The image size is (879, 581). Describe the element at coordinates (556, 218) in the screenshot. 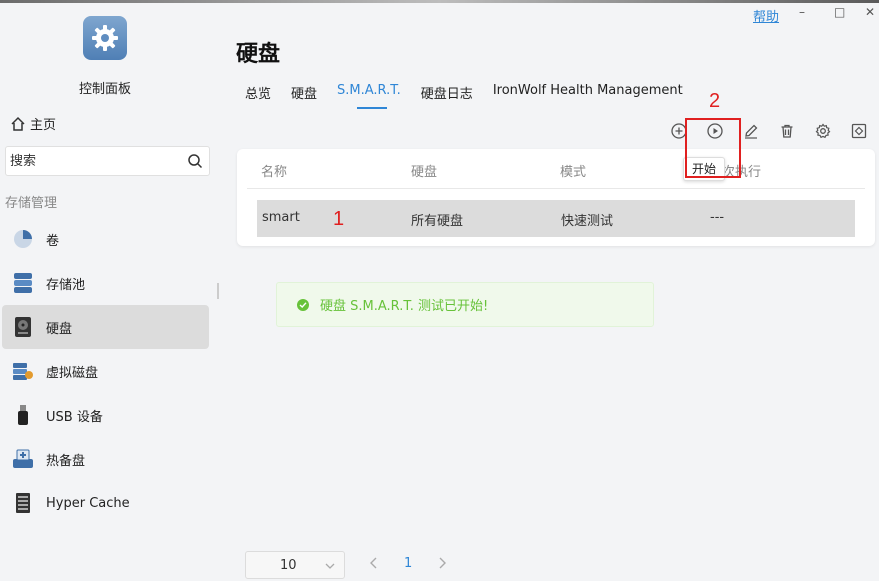

I see `table-row: smart 所有硬盘 快速测试 ---` at that location.